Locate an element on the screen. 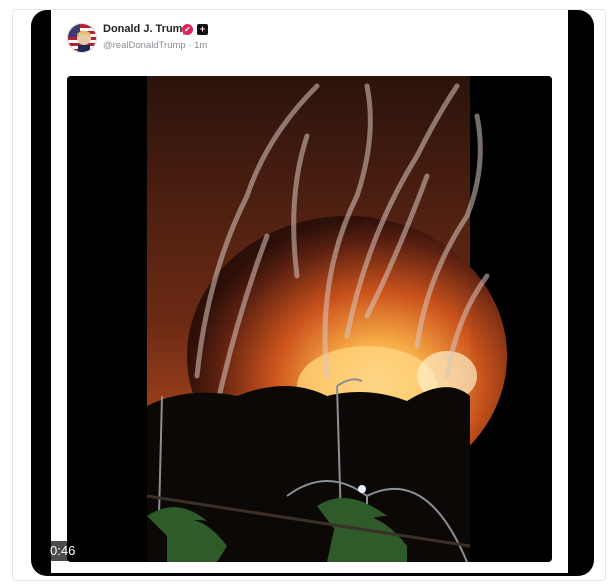 The height and width of the screenshot is (586, 613). verified-badge-icon: ✔ is located at coordinates (187, 29).